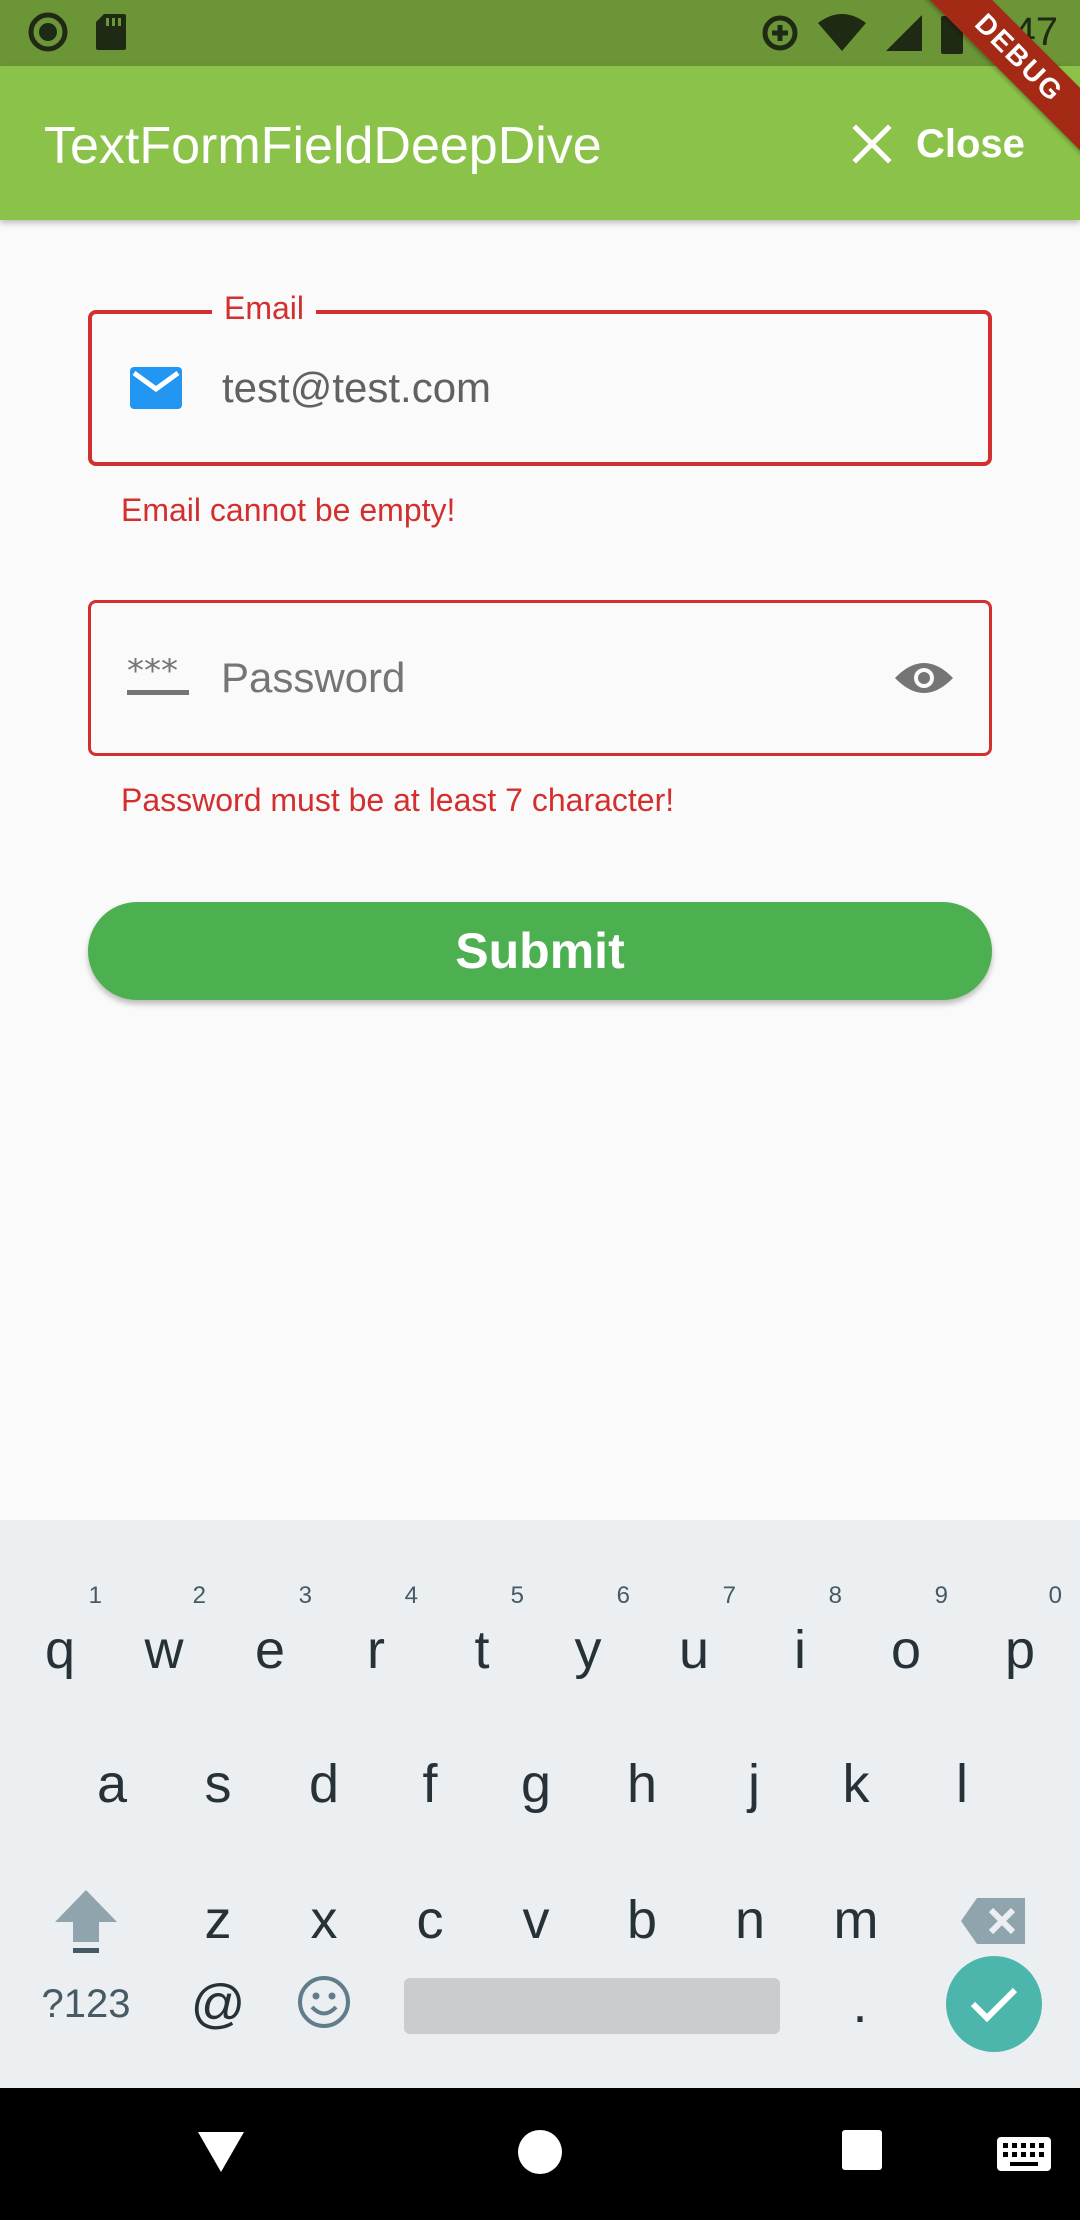 Image resolution: width=1080 pixels, height=2220 pixels. I want to click on key-g: g, so click(536, 1784).